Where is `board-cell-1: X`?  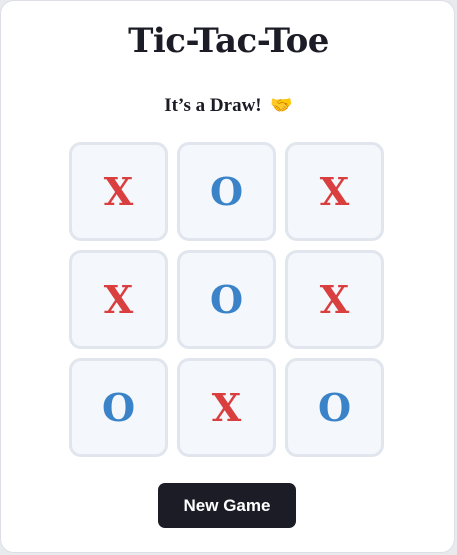 board-cell-1: X is located at coordinates (118, 191).